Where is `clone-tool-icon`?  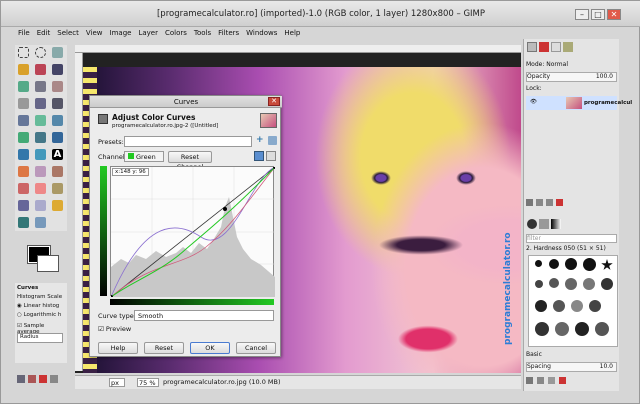
clone-tool-icon is located at coordinates (40, 205).